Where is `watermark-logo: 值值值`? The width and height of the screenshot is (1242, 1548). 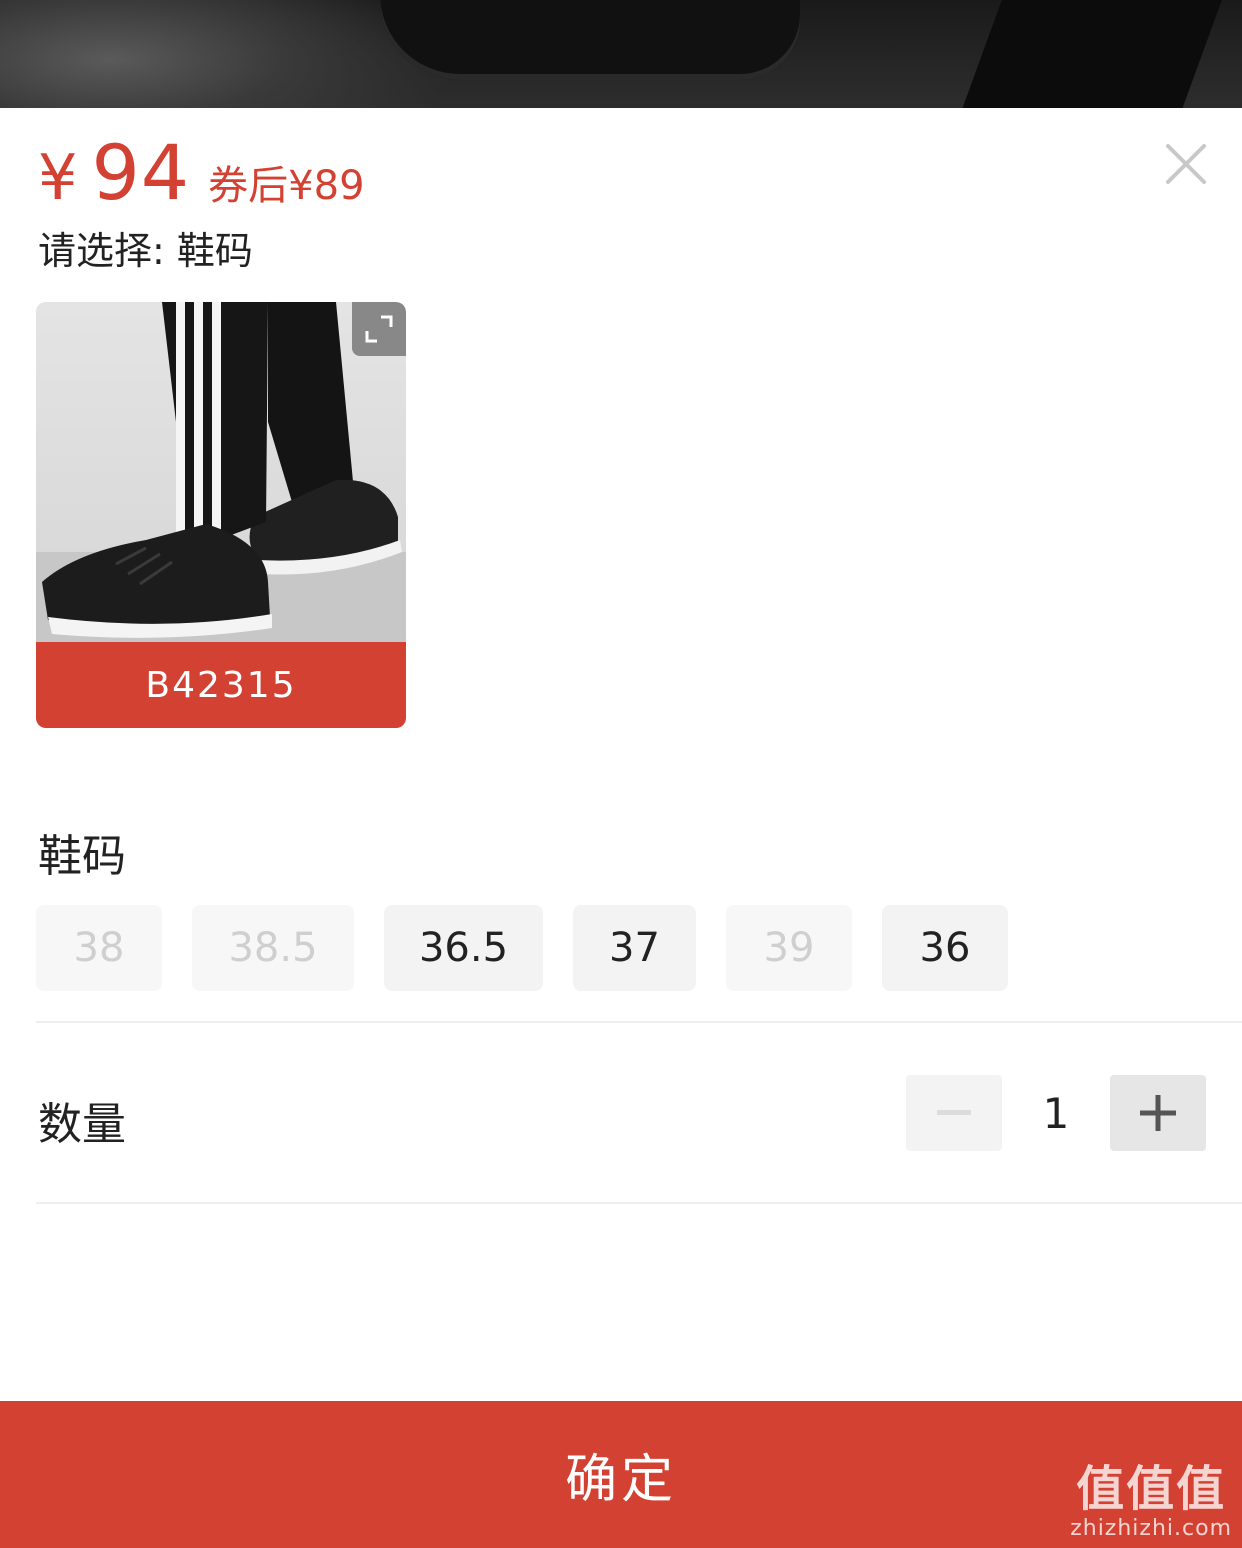 watermark-logo: 值值值 is located at coordinates (1151, 1489).